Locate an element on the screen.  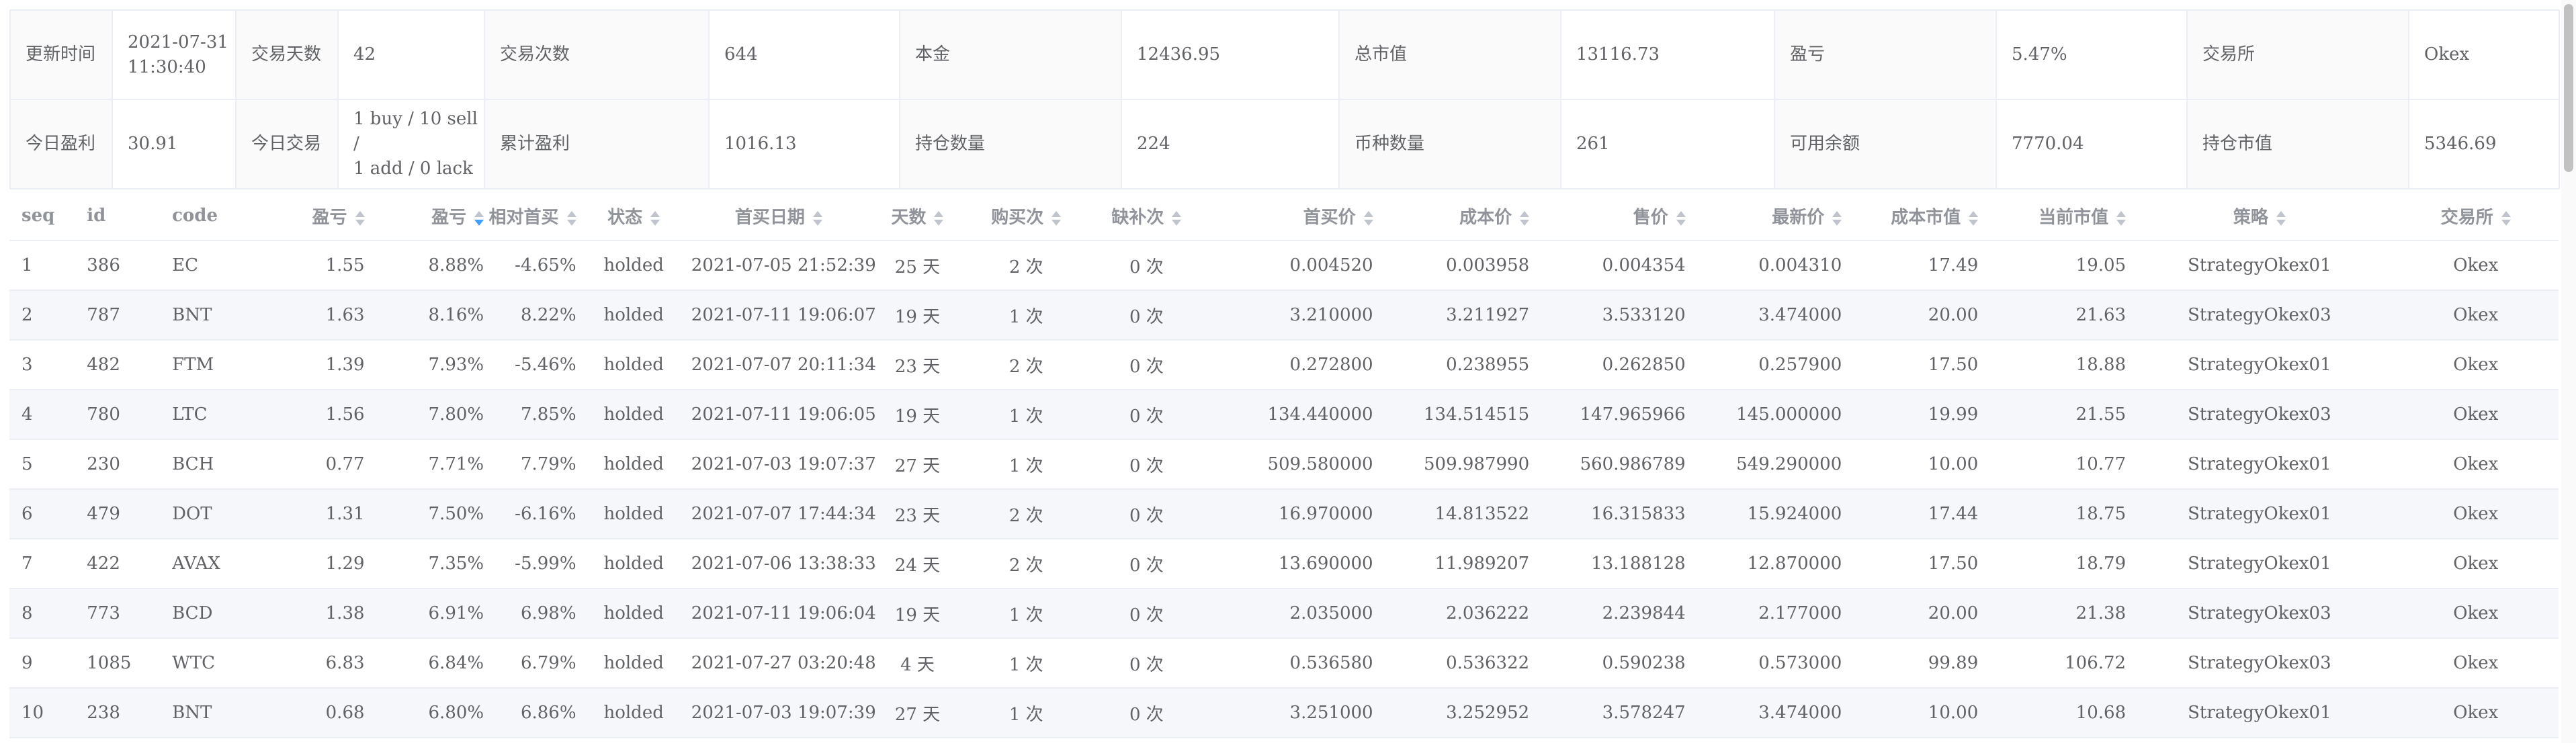
cell-first-buy-date: 2021-07-07 17:44:34 is located at coordinates (783, 514).